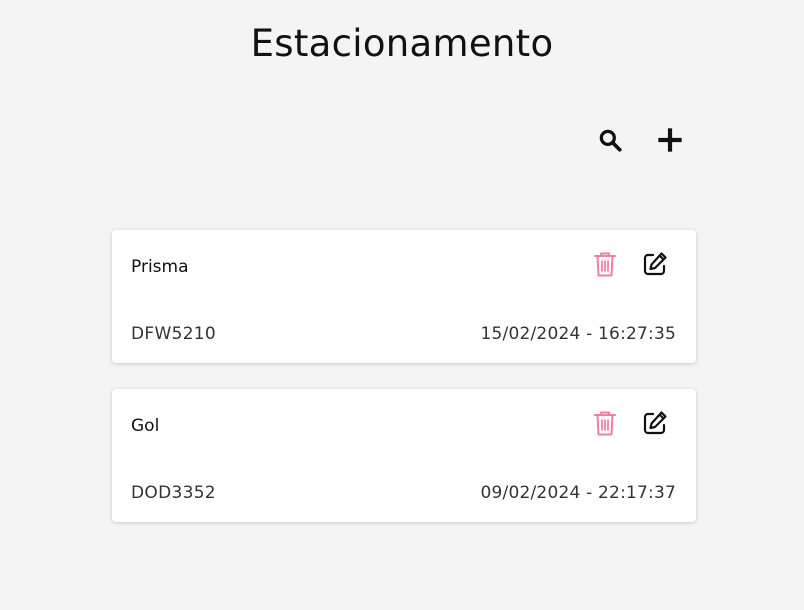 This screenshot has width=804, height=610. Describe the element at coordinates (174, 334) in the screenshot. I see `vehicle-plate: DFW5210` at that location.